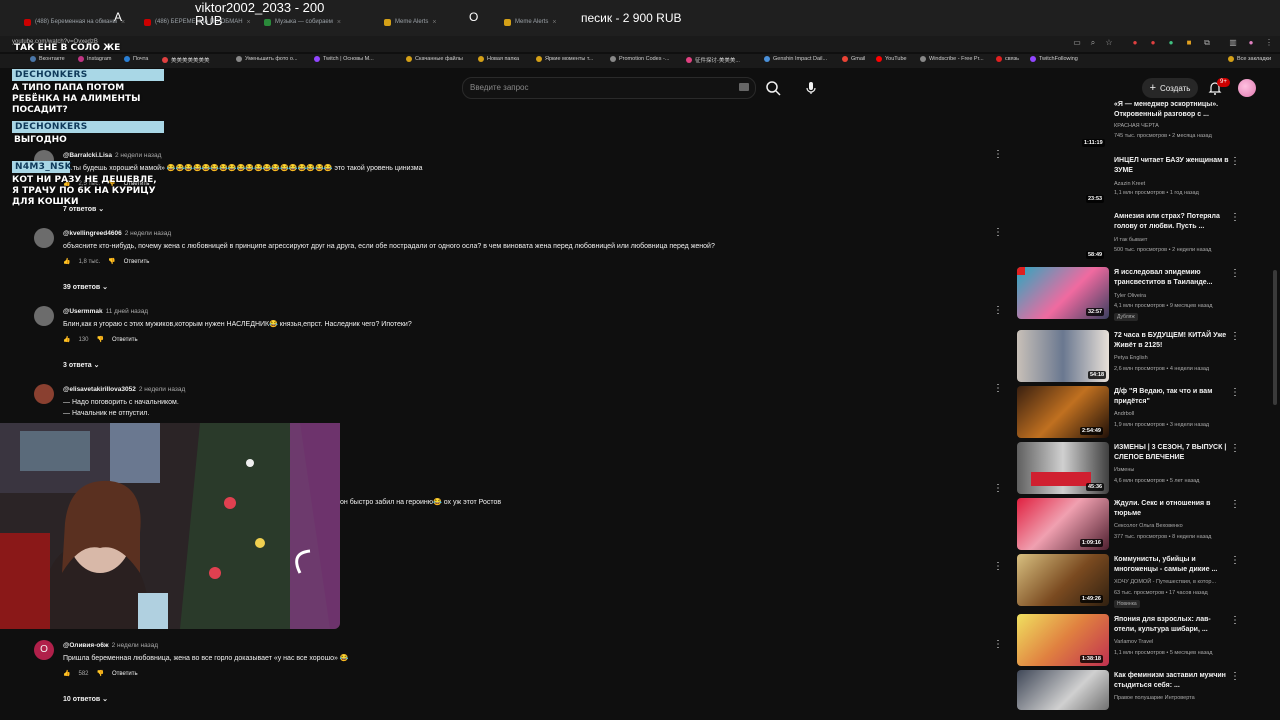 Image resolution: width=1280 pixels, height=720 pixels. I want to click on browser-tab: (488) Беременная на обманы ×, so click(74, 22).